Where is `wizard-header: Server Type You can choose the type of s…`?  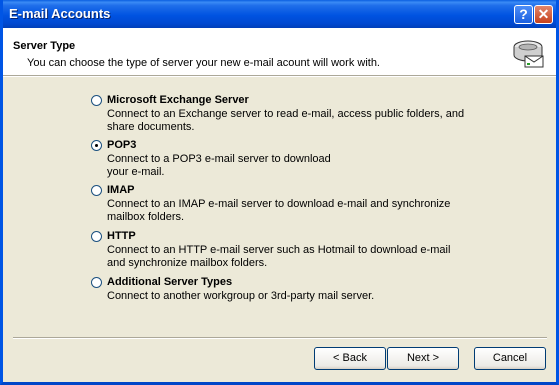 wizard-header: Server Type You can choose the type of s… is located at coordinates (279, 51).